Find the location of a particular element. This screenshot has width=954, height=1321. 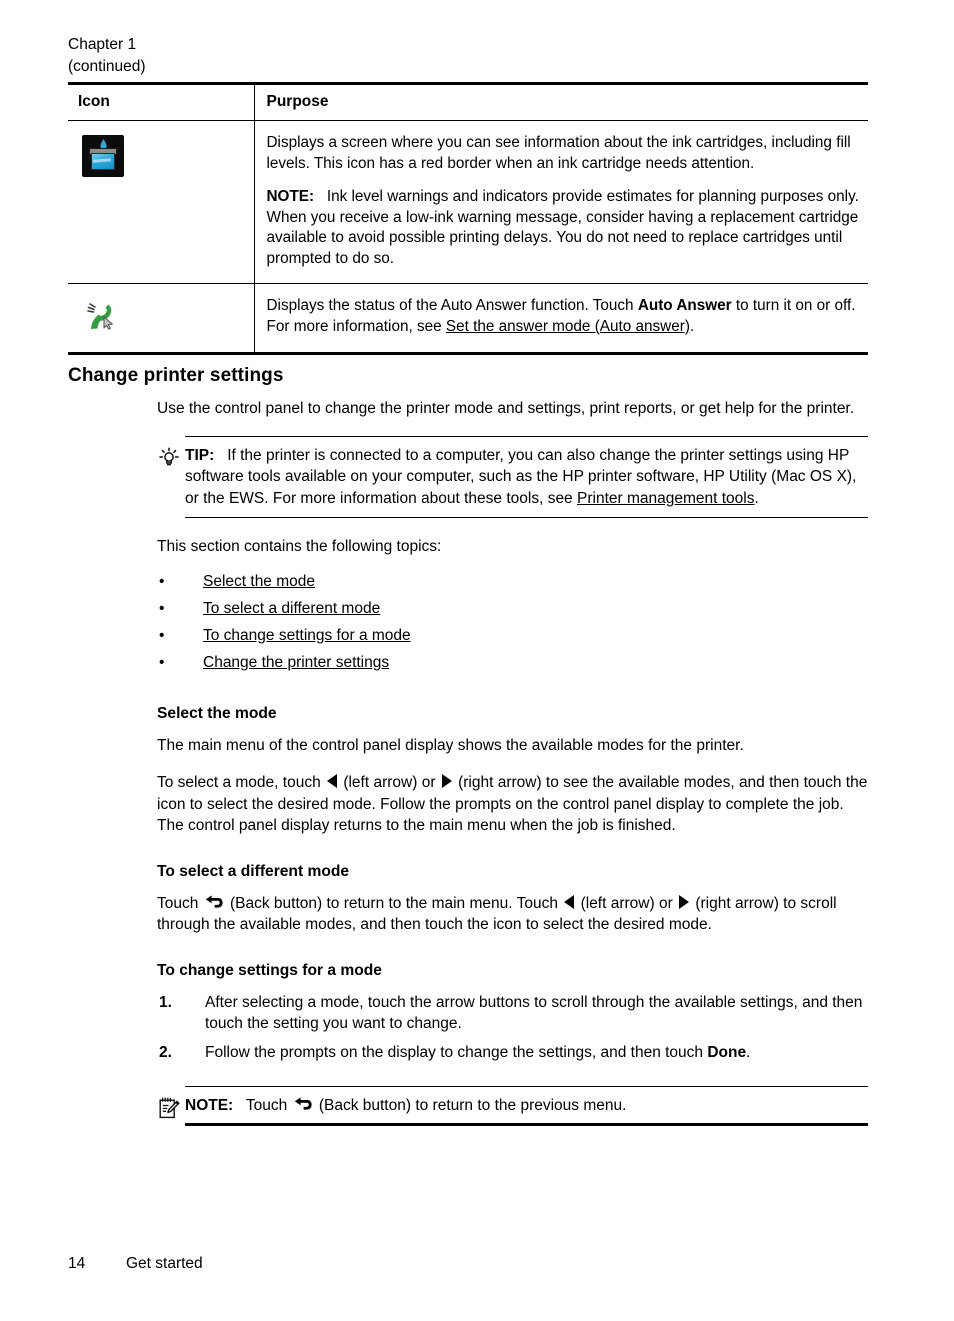

link-select-the-mode: Select the mode is located at coordinates (259, 581).